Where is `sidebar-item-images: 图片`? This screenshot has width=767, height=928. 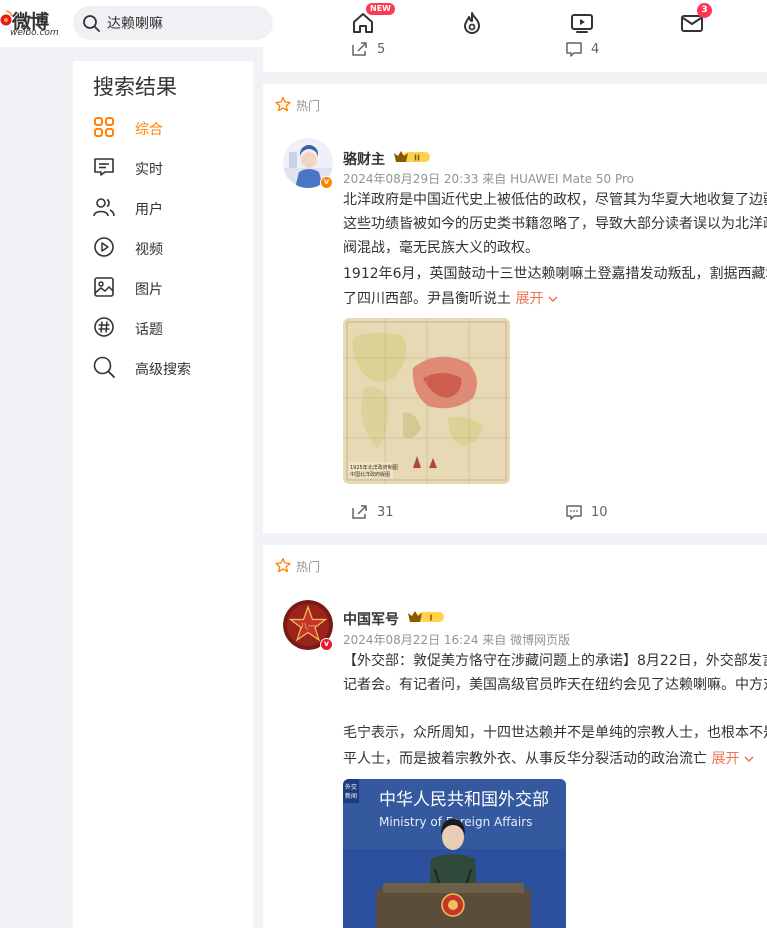
sidebar-item-images: 图片 is located at coordinates (168, 288).